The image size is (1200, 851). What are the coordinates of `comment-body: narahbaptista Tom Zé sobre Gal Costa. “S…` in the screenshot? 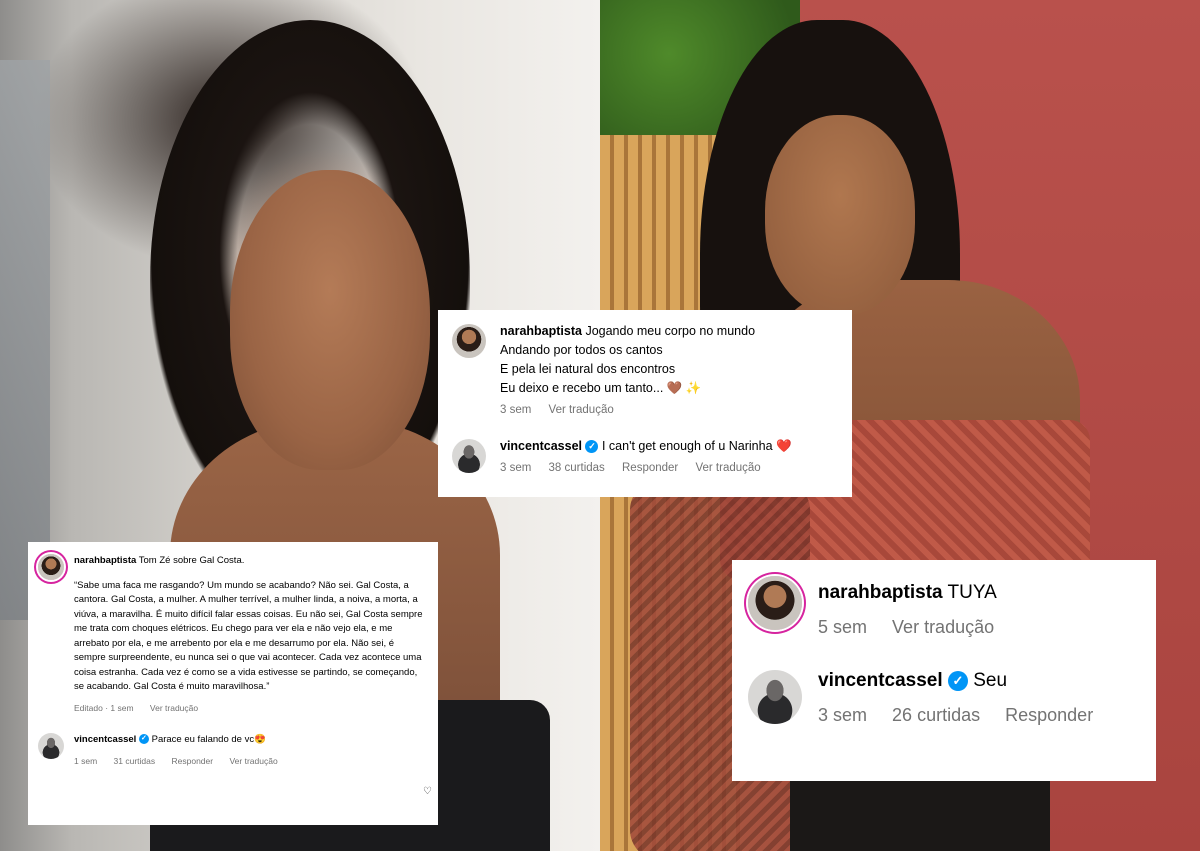 It's located at (251, 634).